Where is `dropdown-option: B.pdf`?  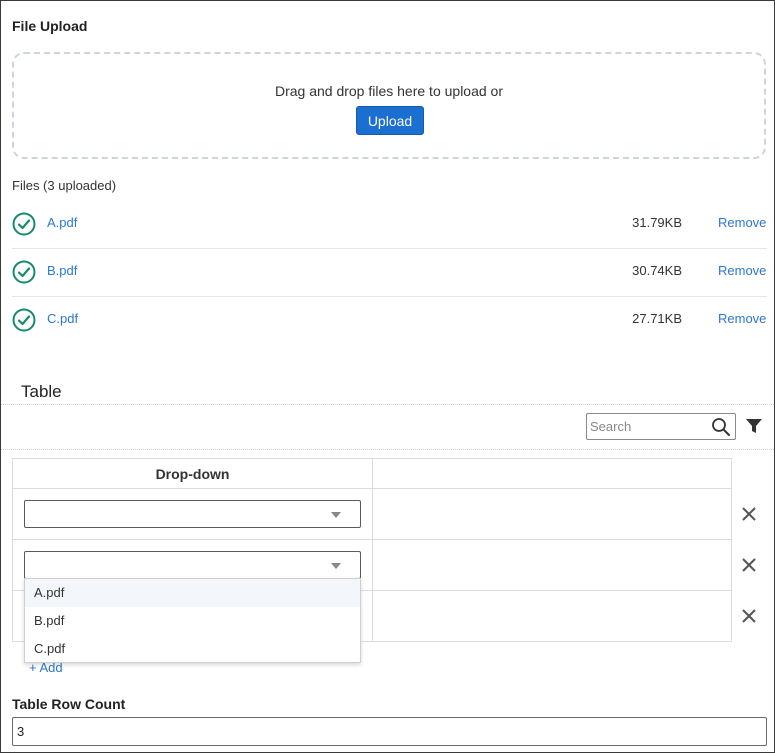
dropdown-option: B.pdf is located at coordinates (192, 621).